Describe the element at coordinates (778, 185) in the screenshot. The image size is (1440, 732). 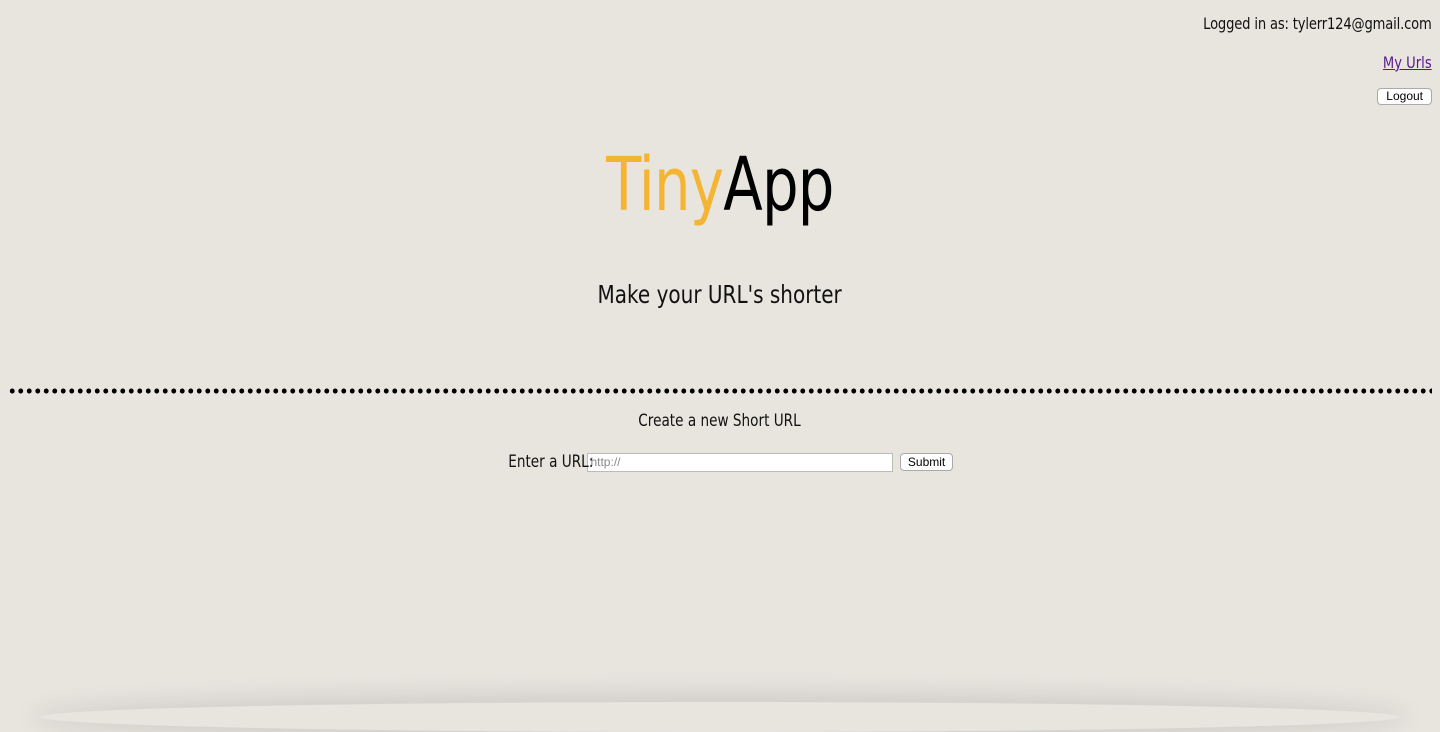
I see `logo-app: App` at that location.